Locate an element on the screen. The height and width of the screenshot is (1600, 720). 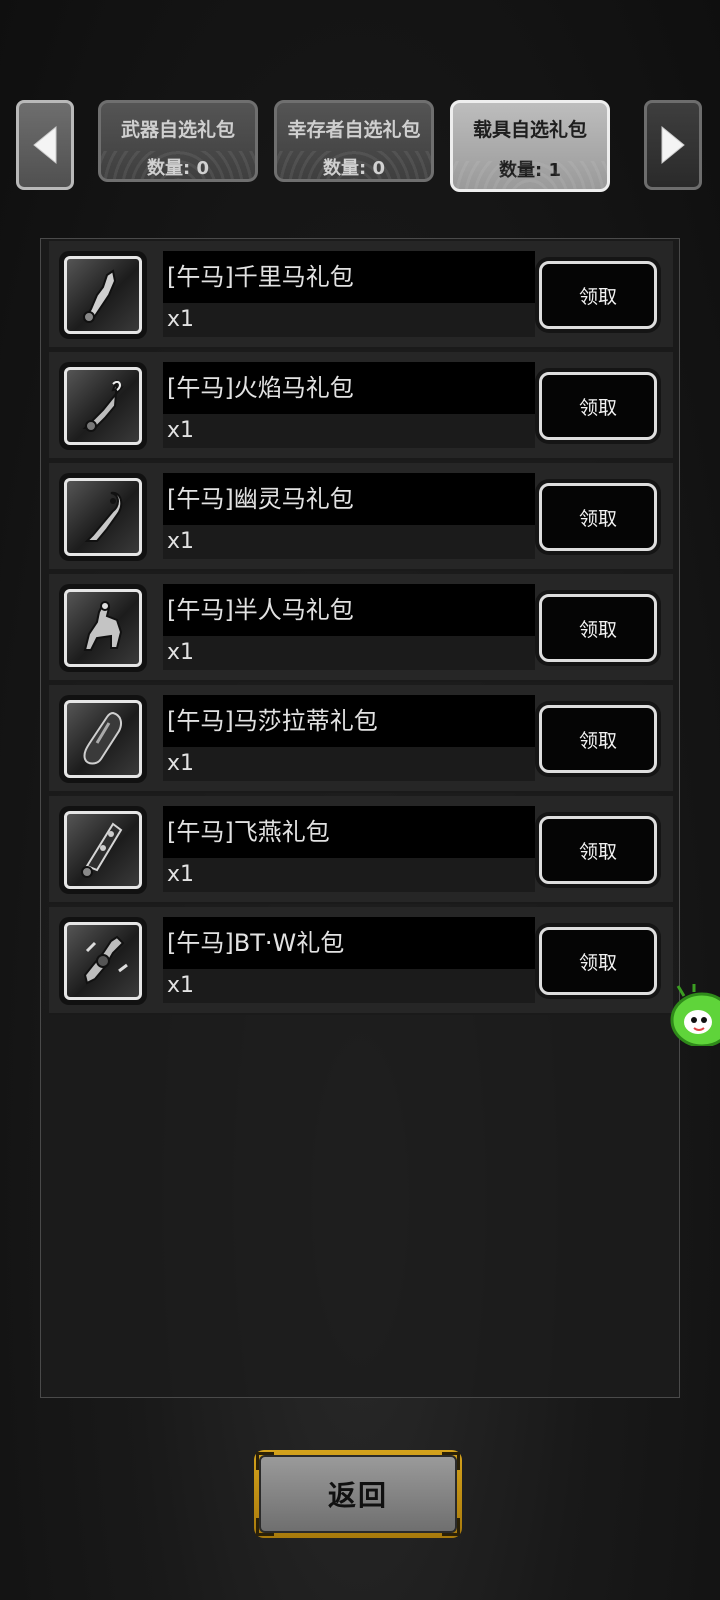
list-item: [午马]马莎拉蒂礼包 x1 领取 is located at coordinates (361, 739).